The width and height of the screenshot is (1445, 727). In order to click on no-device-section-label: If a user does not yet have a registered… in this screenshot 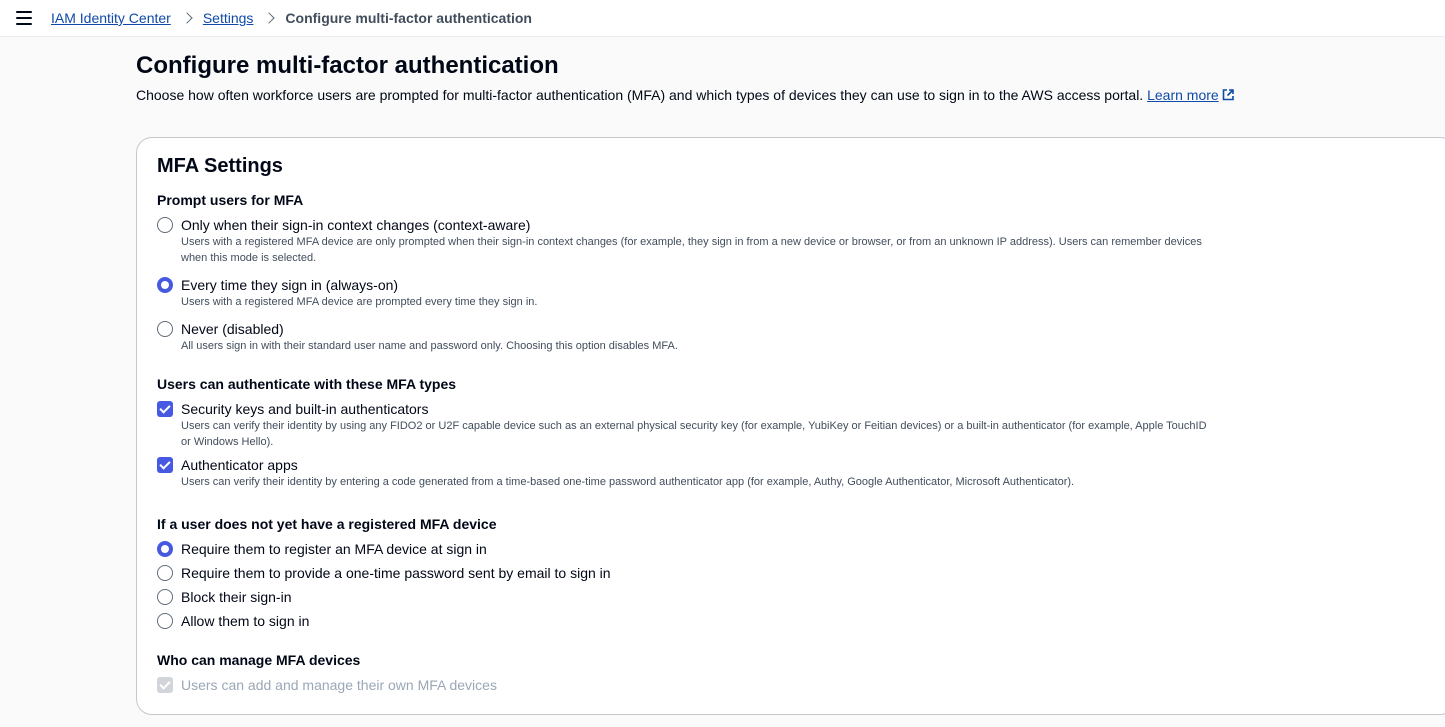, I will do `click(327, 524)`.